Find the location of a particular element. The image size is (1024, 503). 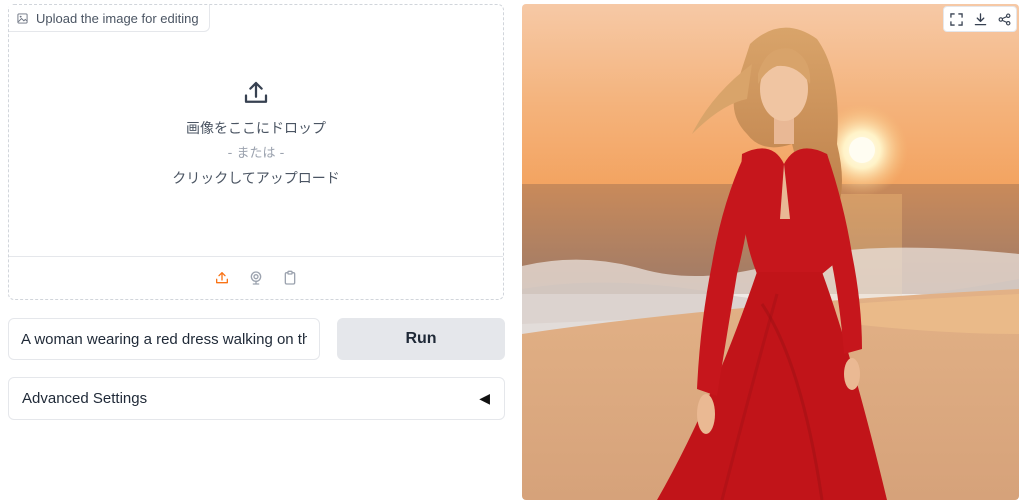

fullscreen-button is located at coordinates (956, 19).